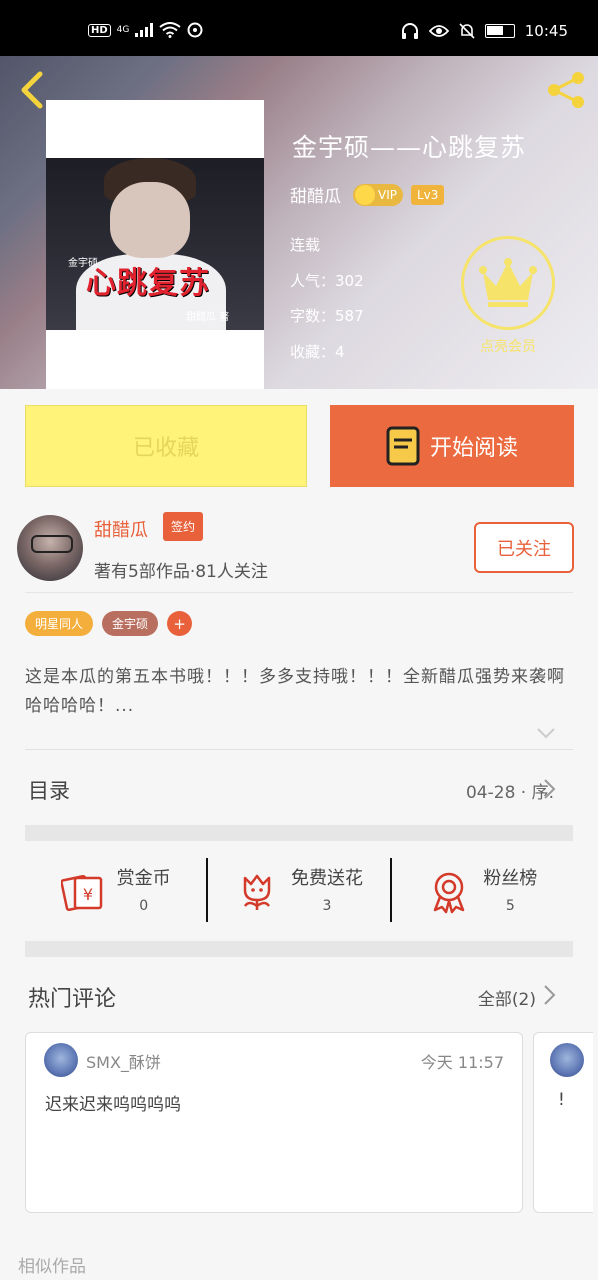 The image size is (598, 1280). I want to click on comment-card: SMX_酥饼 今天 11:57 迟来迟来呜呜呜呜, so click(274, 1122).